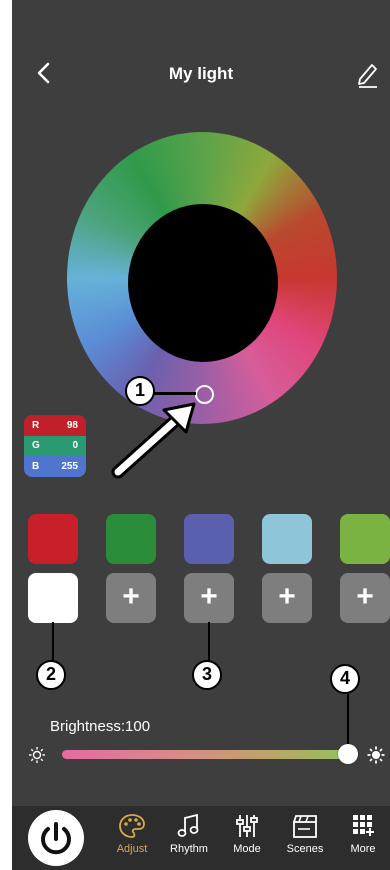 This screenshot has width=390, height=870. Describe the element at coordinates (75, 446) in the screenshot. I see `green-value: 0` at that location.